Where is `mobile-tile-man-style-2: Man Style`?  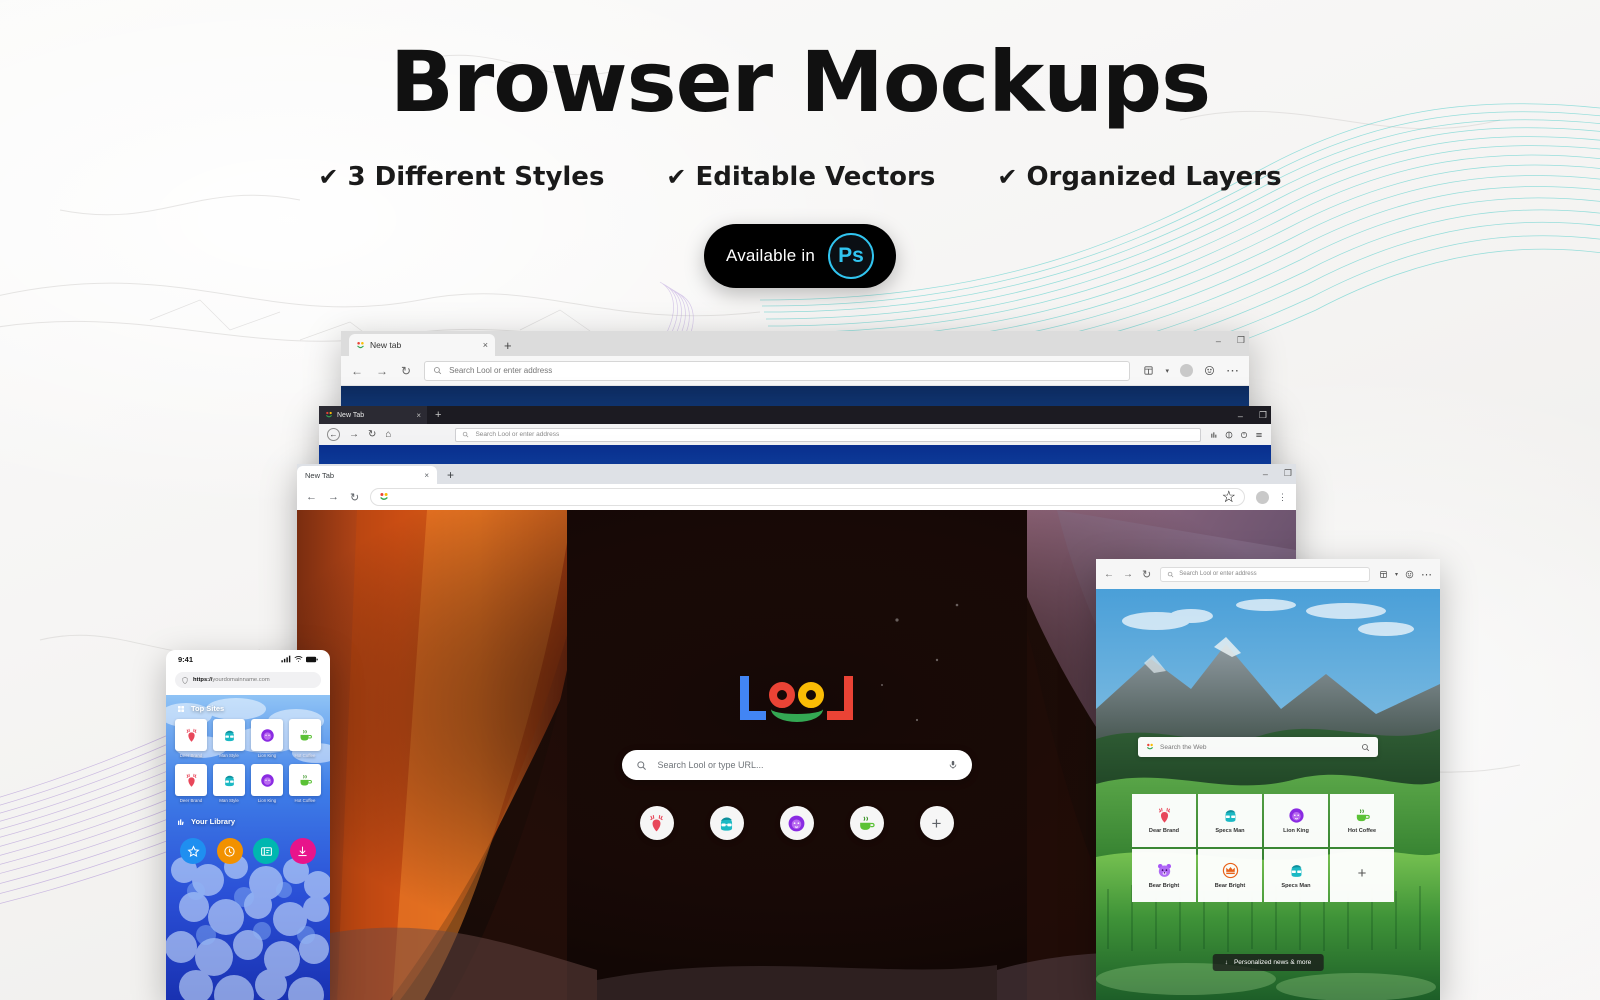 mobile-tile-man-style-2: Man Style is located at coordinates (229, 783).